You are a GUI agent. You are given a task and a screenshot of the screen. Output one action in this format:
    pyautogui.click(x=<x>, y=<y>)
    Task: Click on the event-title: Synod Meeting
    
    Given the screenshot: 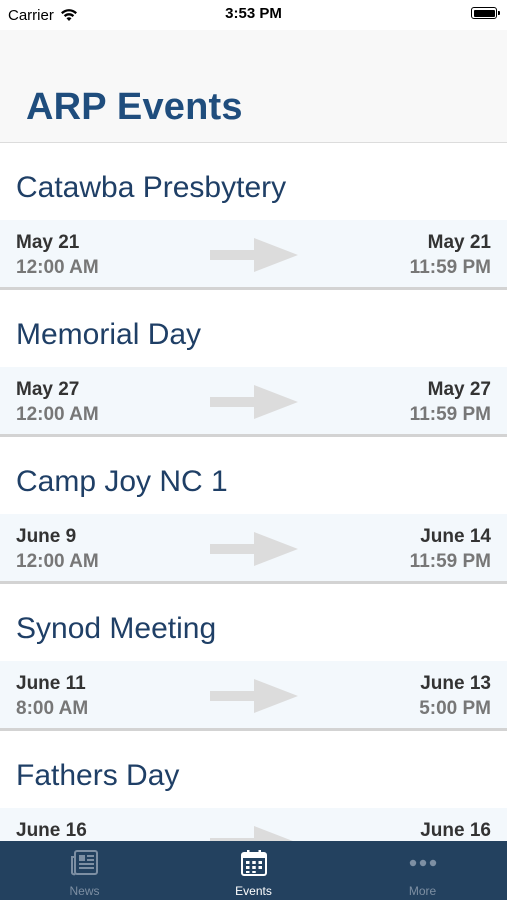 What is the action you would take?
    pyautogui.click(x=116, y=628)
    